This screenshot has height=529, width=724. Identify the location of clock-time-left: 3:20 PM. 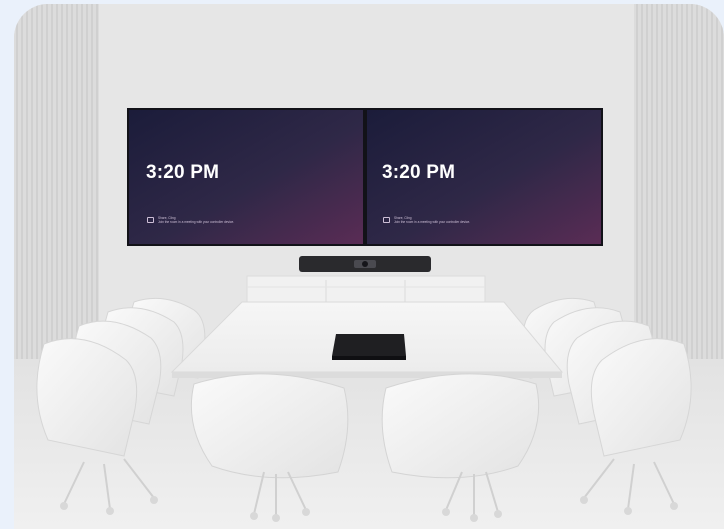
(183, 172).